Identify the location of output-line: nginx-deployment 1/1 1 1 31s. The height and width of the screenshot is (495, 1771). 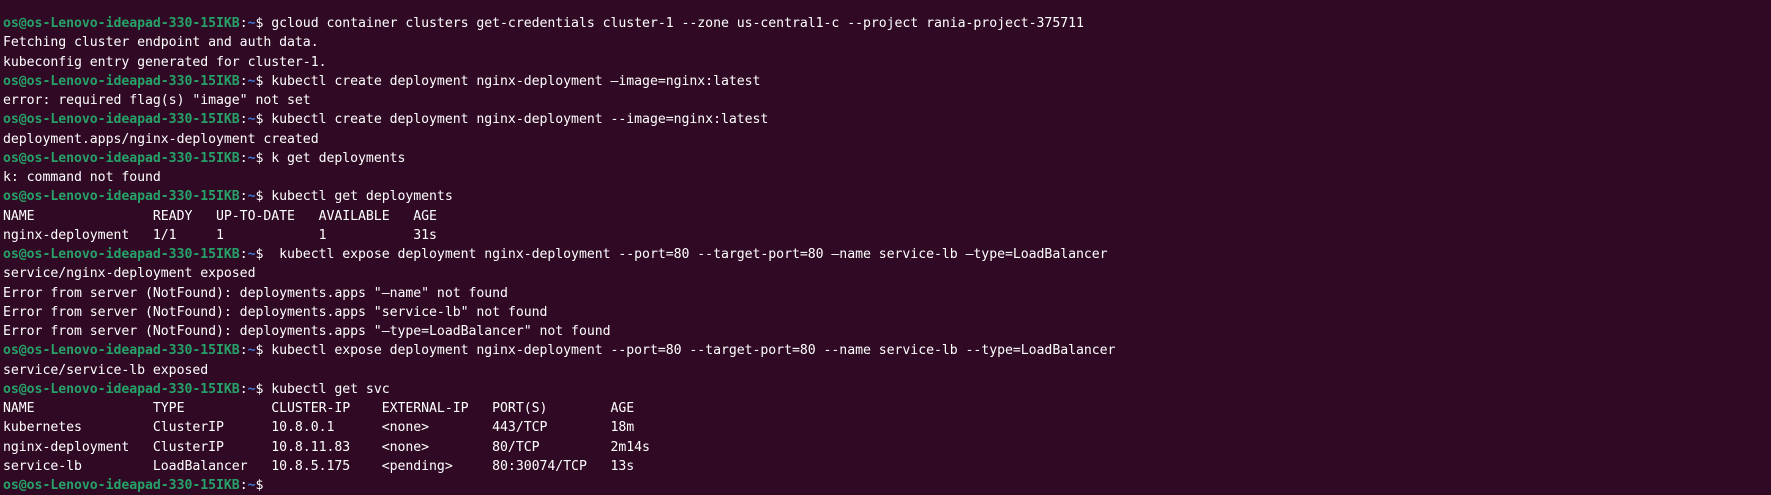
(887, 235).